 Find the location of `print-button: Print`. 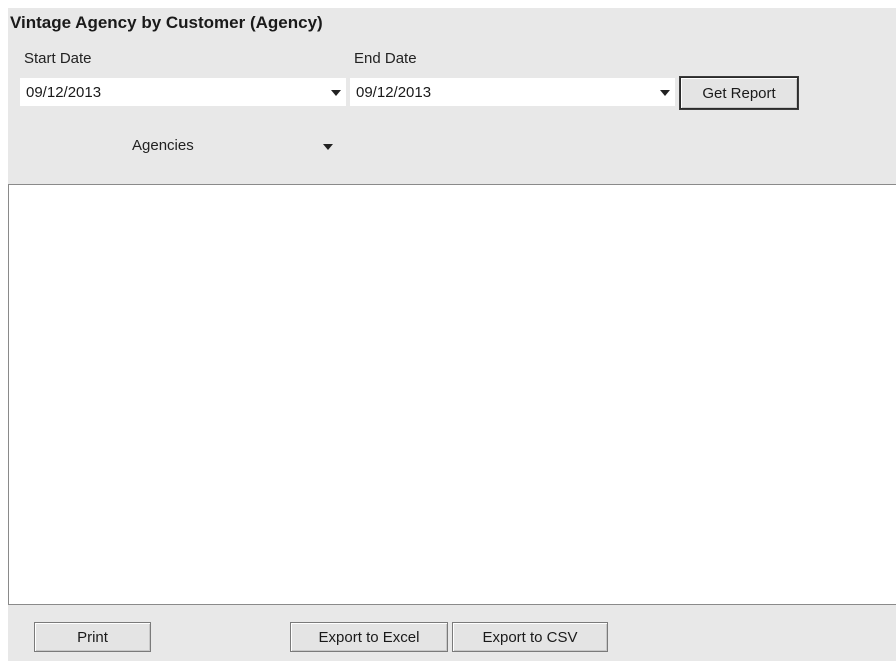

print-button: Print is located at coordinates (92, 637).